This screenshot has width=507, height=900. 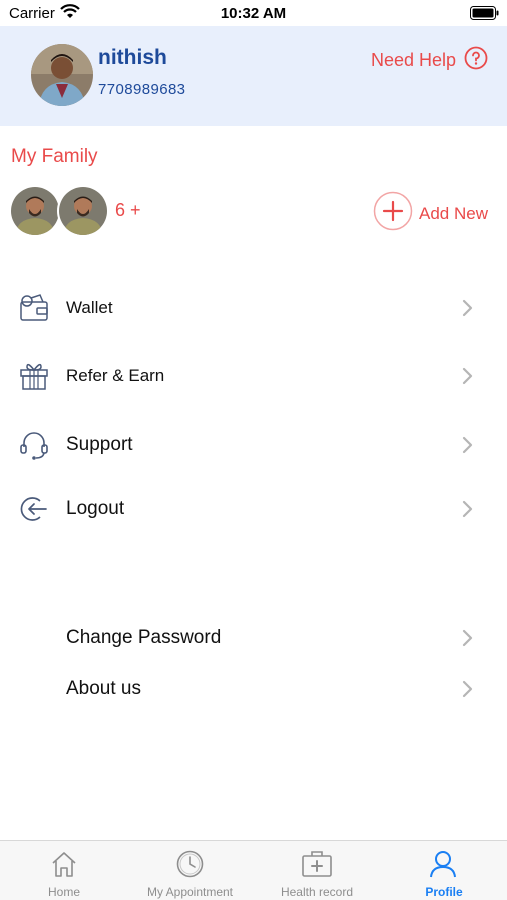 I want to click on tab-health-label: Health record, so click(x=317, y=892).